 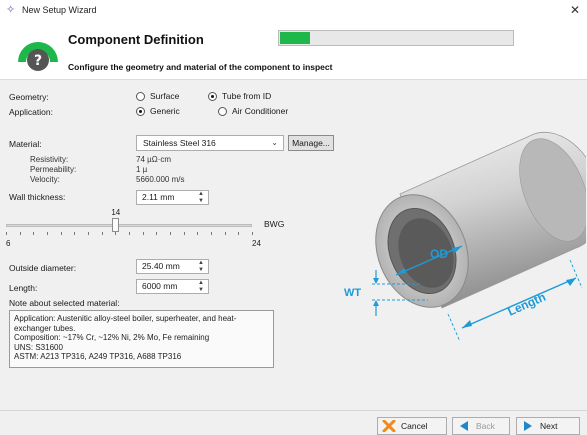 What do you see at coordinates (29, 97) in the screenshot?
I see `geometry-label: Geometry:` at bounding box center [29, 97].